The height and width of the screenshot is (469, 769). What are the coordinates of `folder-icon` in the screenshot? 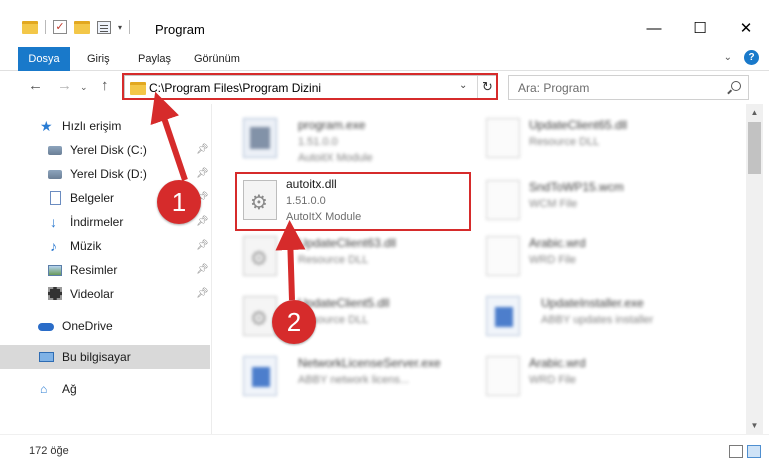 It's located at (30, 27).